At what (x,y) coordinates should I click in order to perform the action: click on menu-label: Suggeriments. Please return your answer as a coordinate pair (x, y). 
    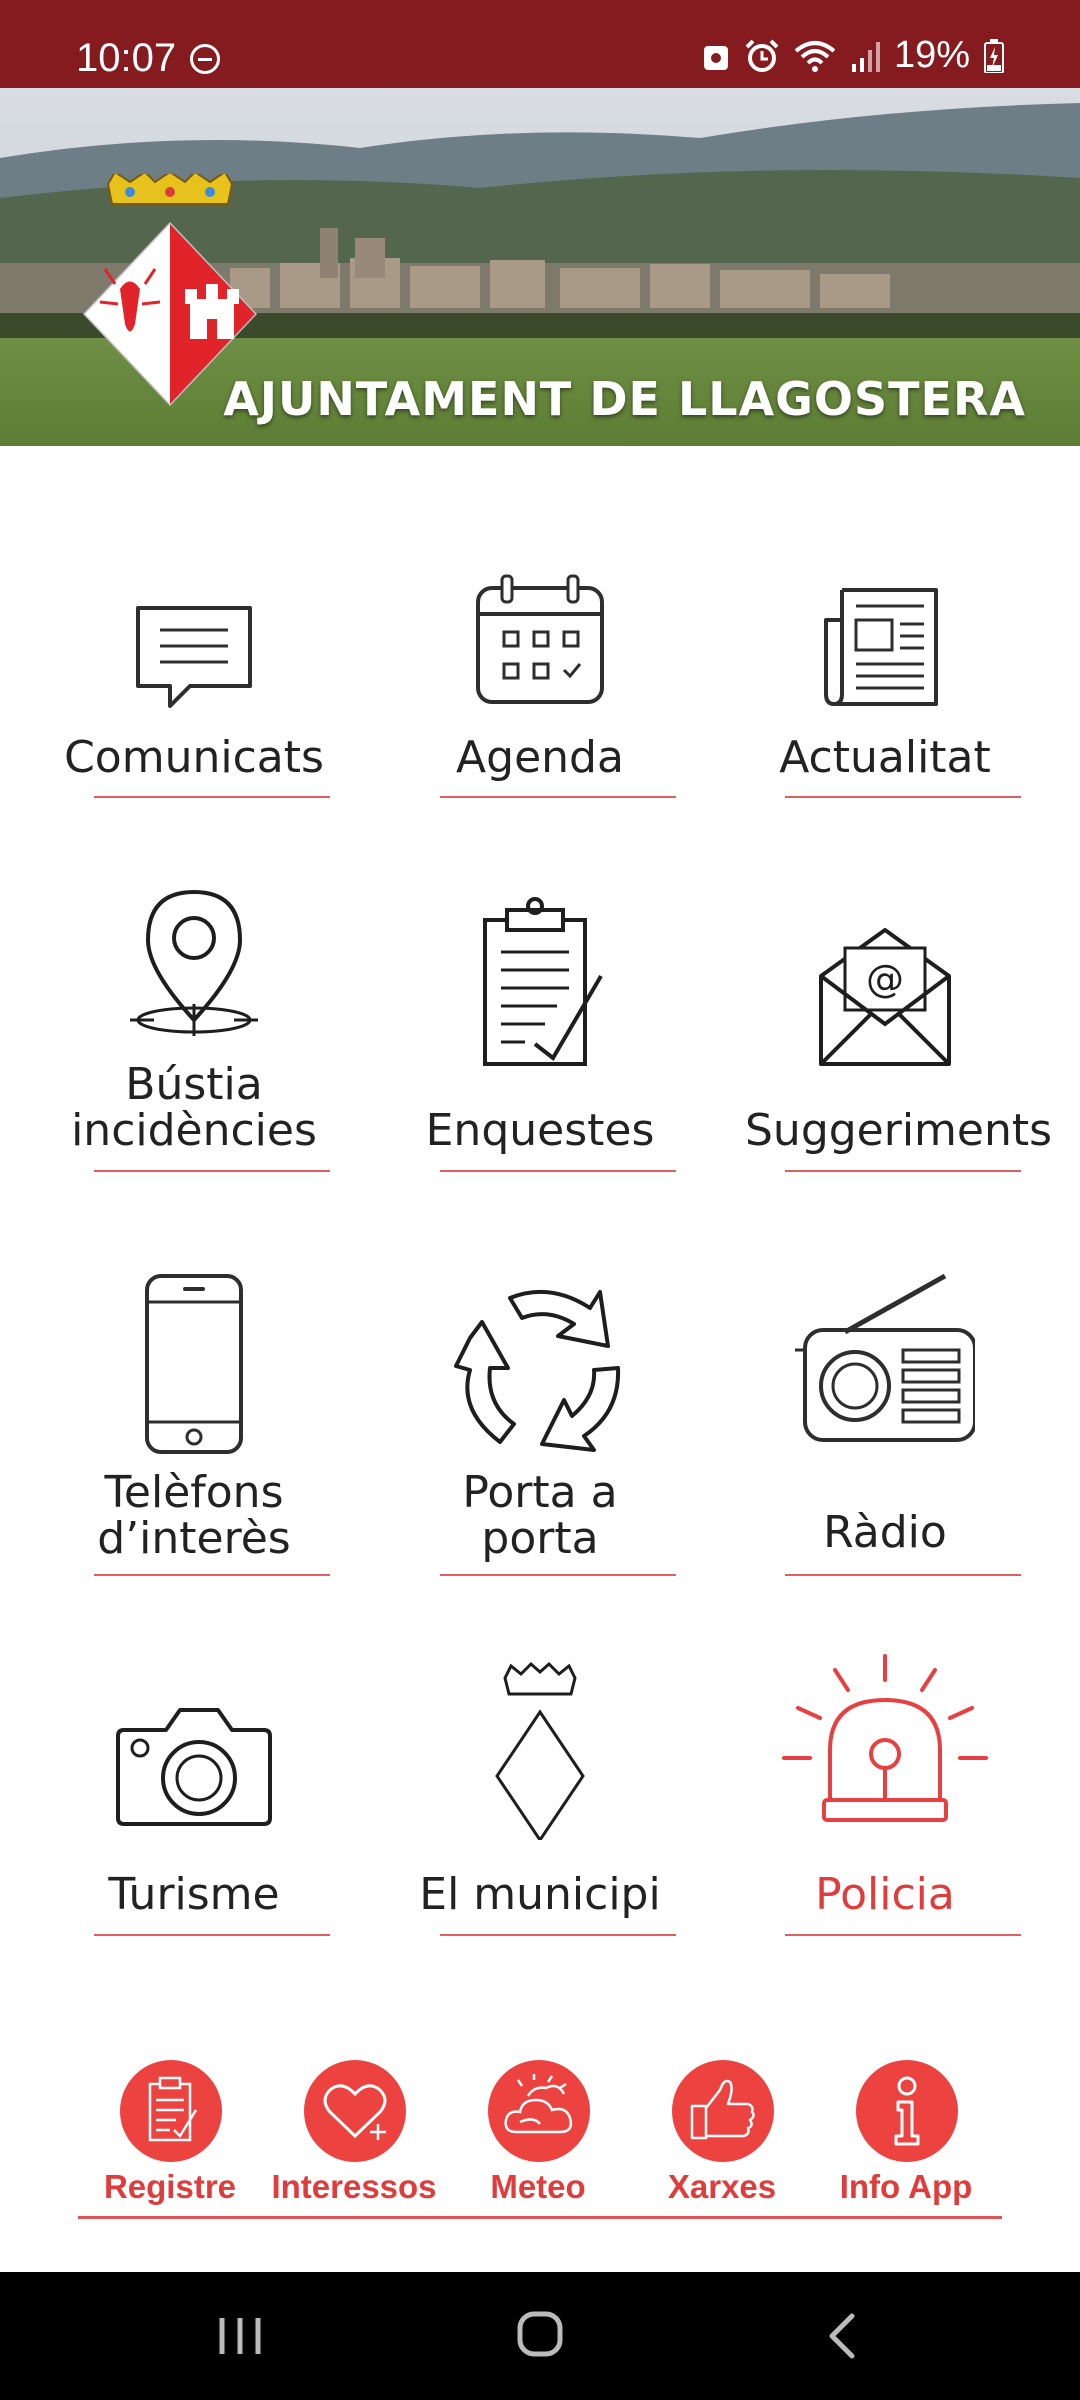
    Looking at the image, I should click on (899, 1130).